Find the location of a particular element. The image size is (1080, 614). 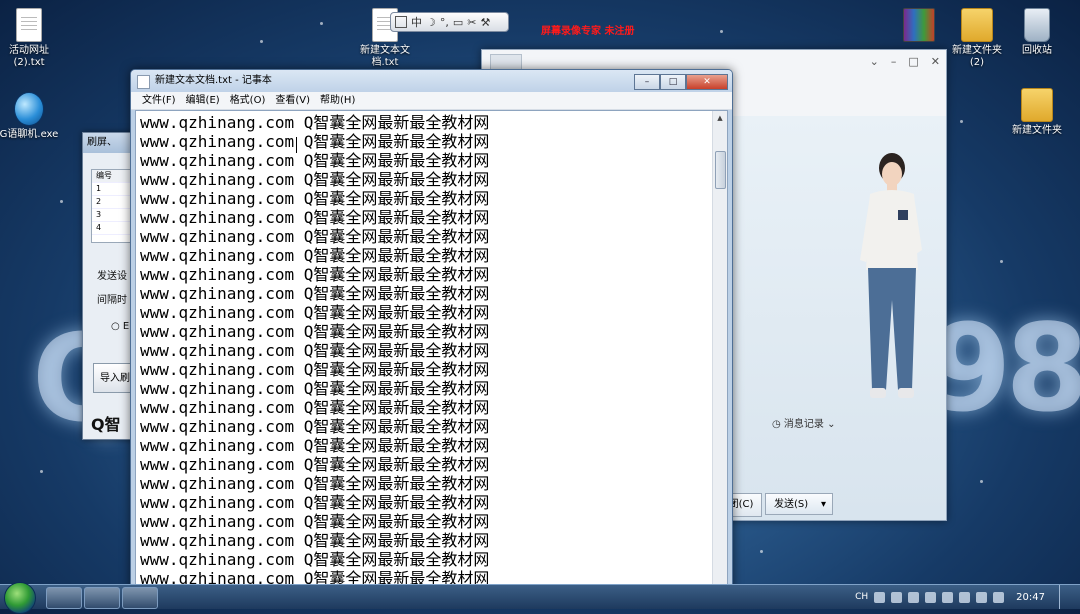

tools-icon: ✂ is located at coordinates (471, 22).